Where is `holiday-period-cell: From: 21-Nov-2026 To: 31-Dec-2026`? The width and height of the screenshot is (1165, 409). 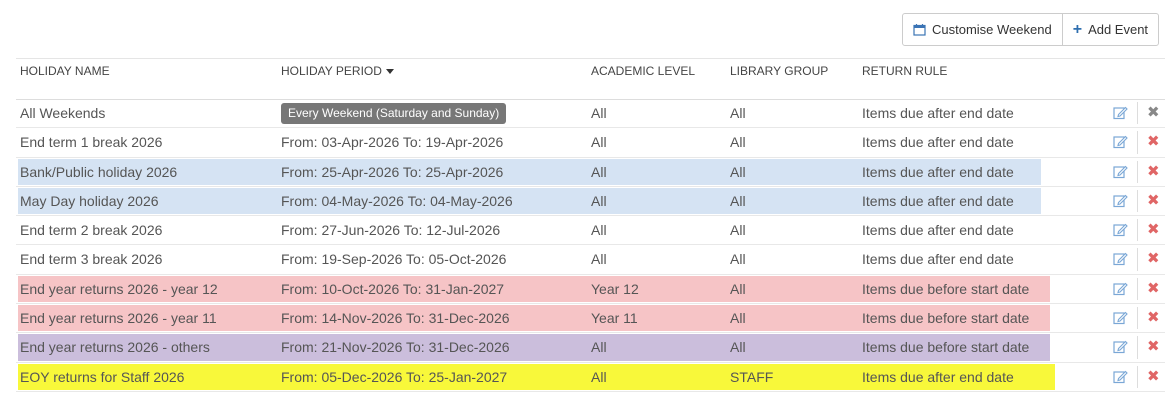 holiday-period-cell: From: 21-Nov-2026 To: 31-Dec-2026 is located at coordinates (395, 347).